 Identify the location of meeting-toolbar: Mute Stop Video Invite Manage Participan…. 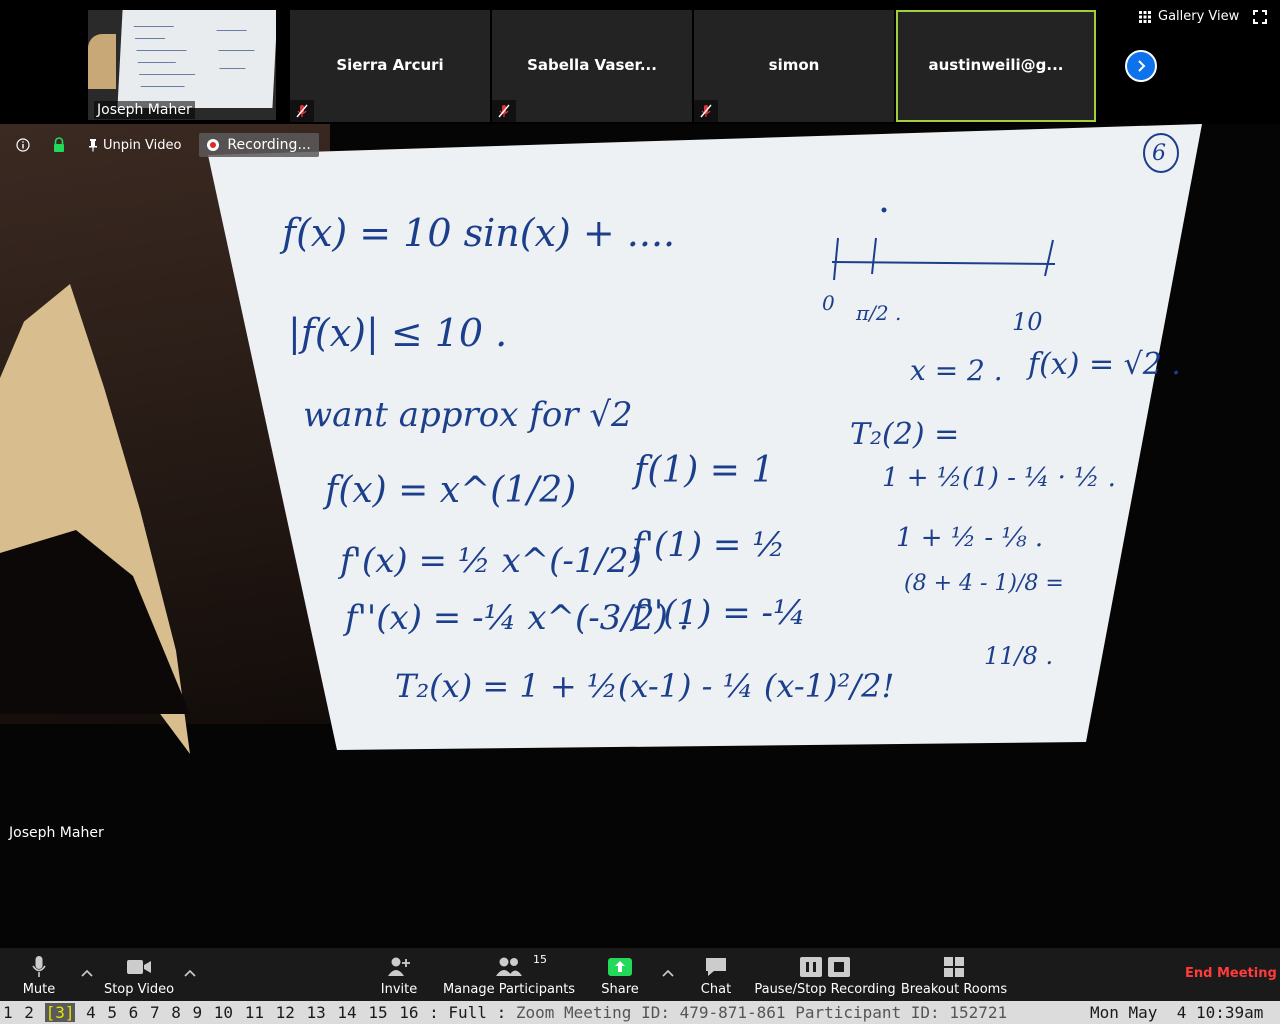
(640, 974).